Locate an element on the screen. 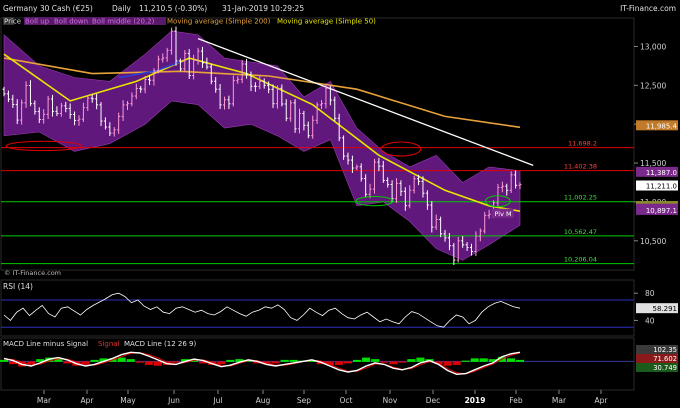  time-tick-label: Jun is located at coordinates (173, 400).